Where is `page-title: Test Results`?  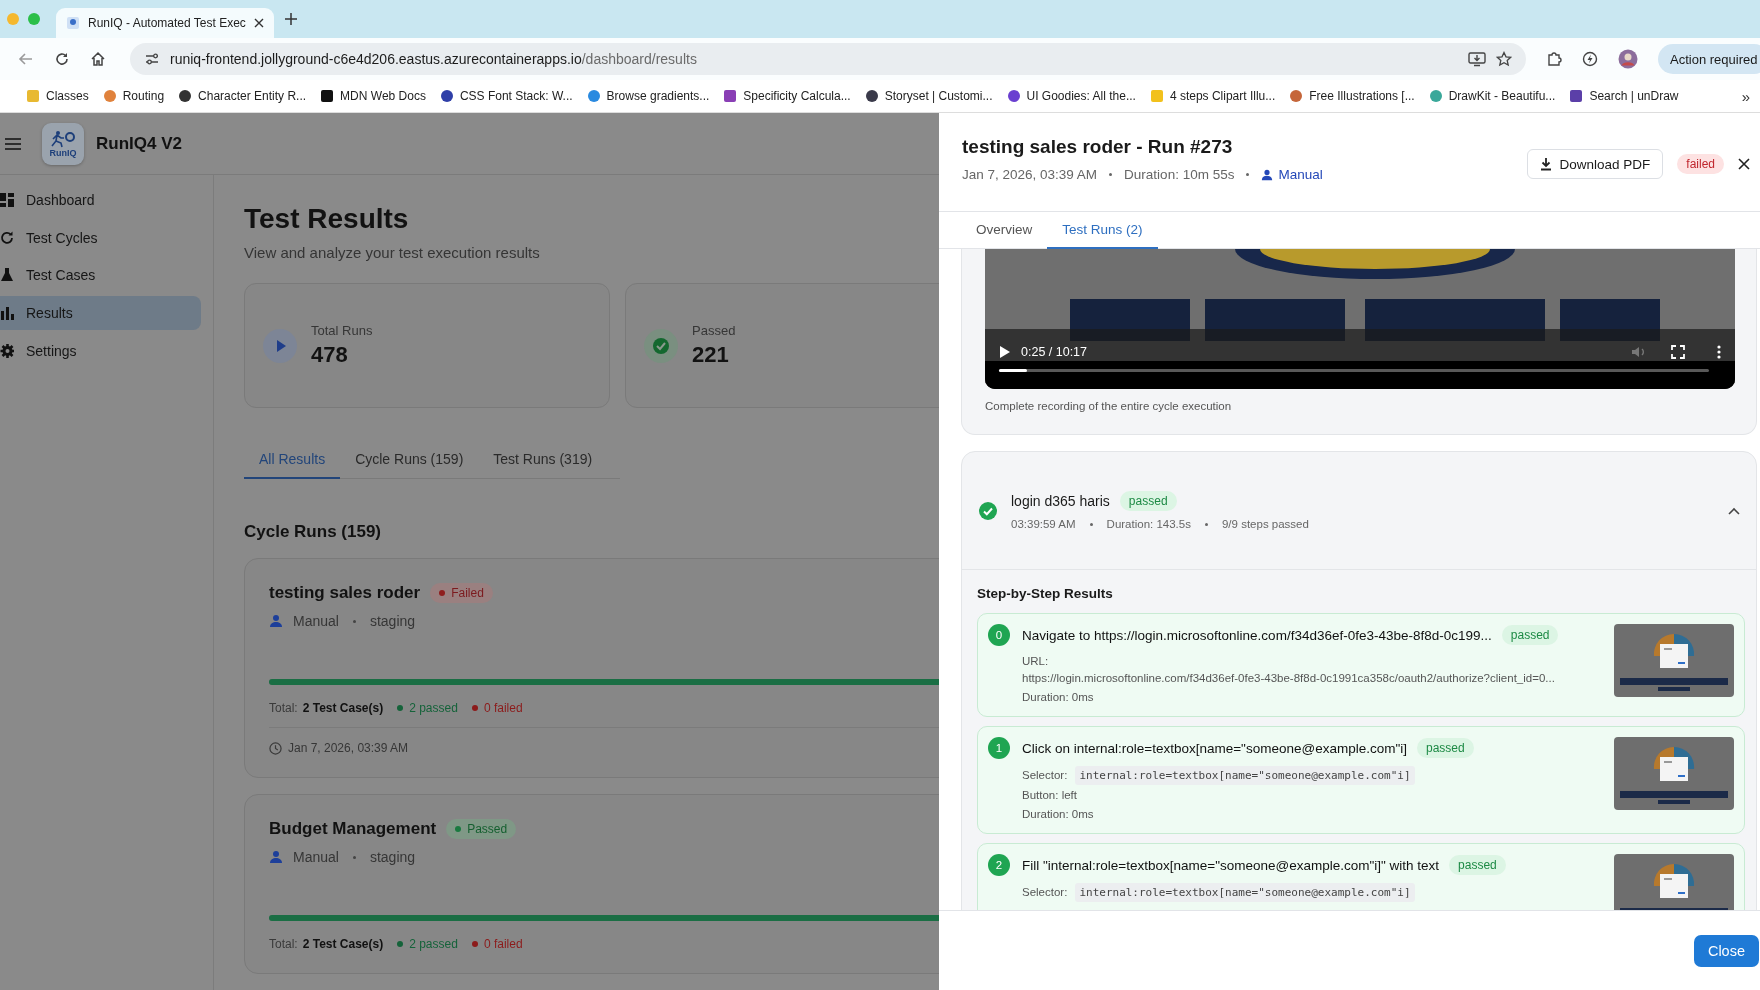 page-title: Test Results is located at coordinates (327, 219).